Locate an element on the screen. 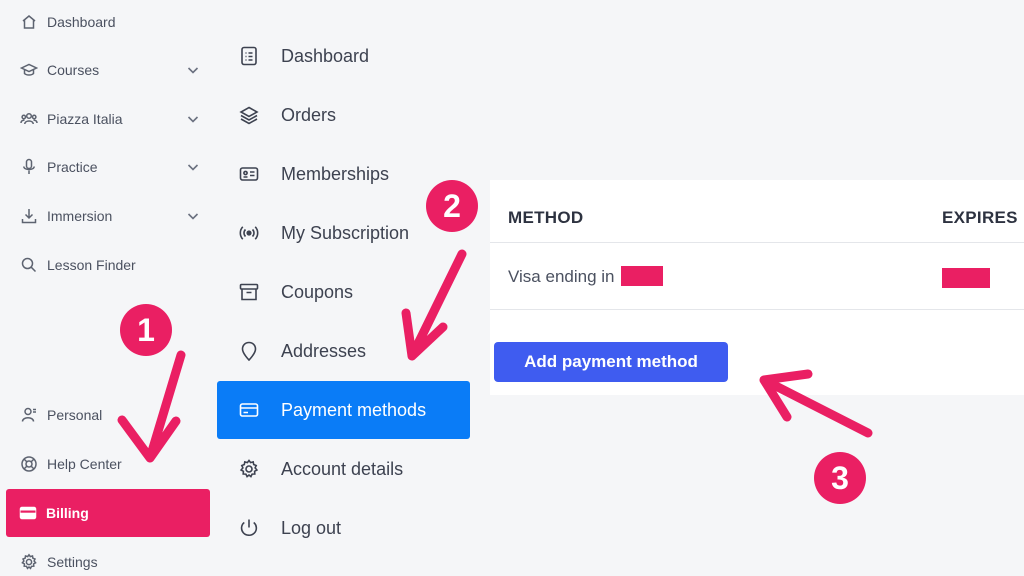 This screenshot has width=1024, height=576. account-nav-dashboard: Dashboard is located at coordinates (343, 56).